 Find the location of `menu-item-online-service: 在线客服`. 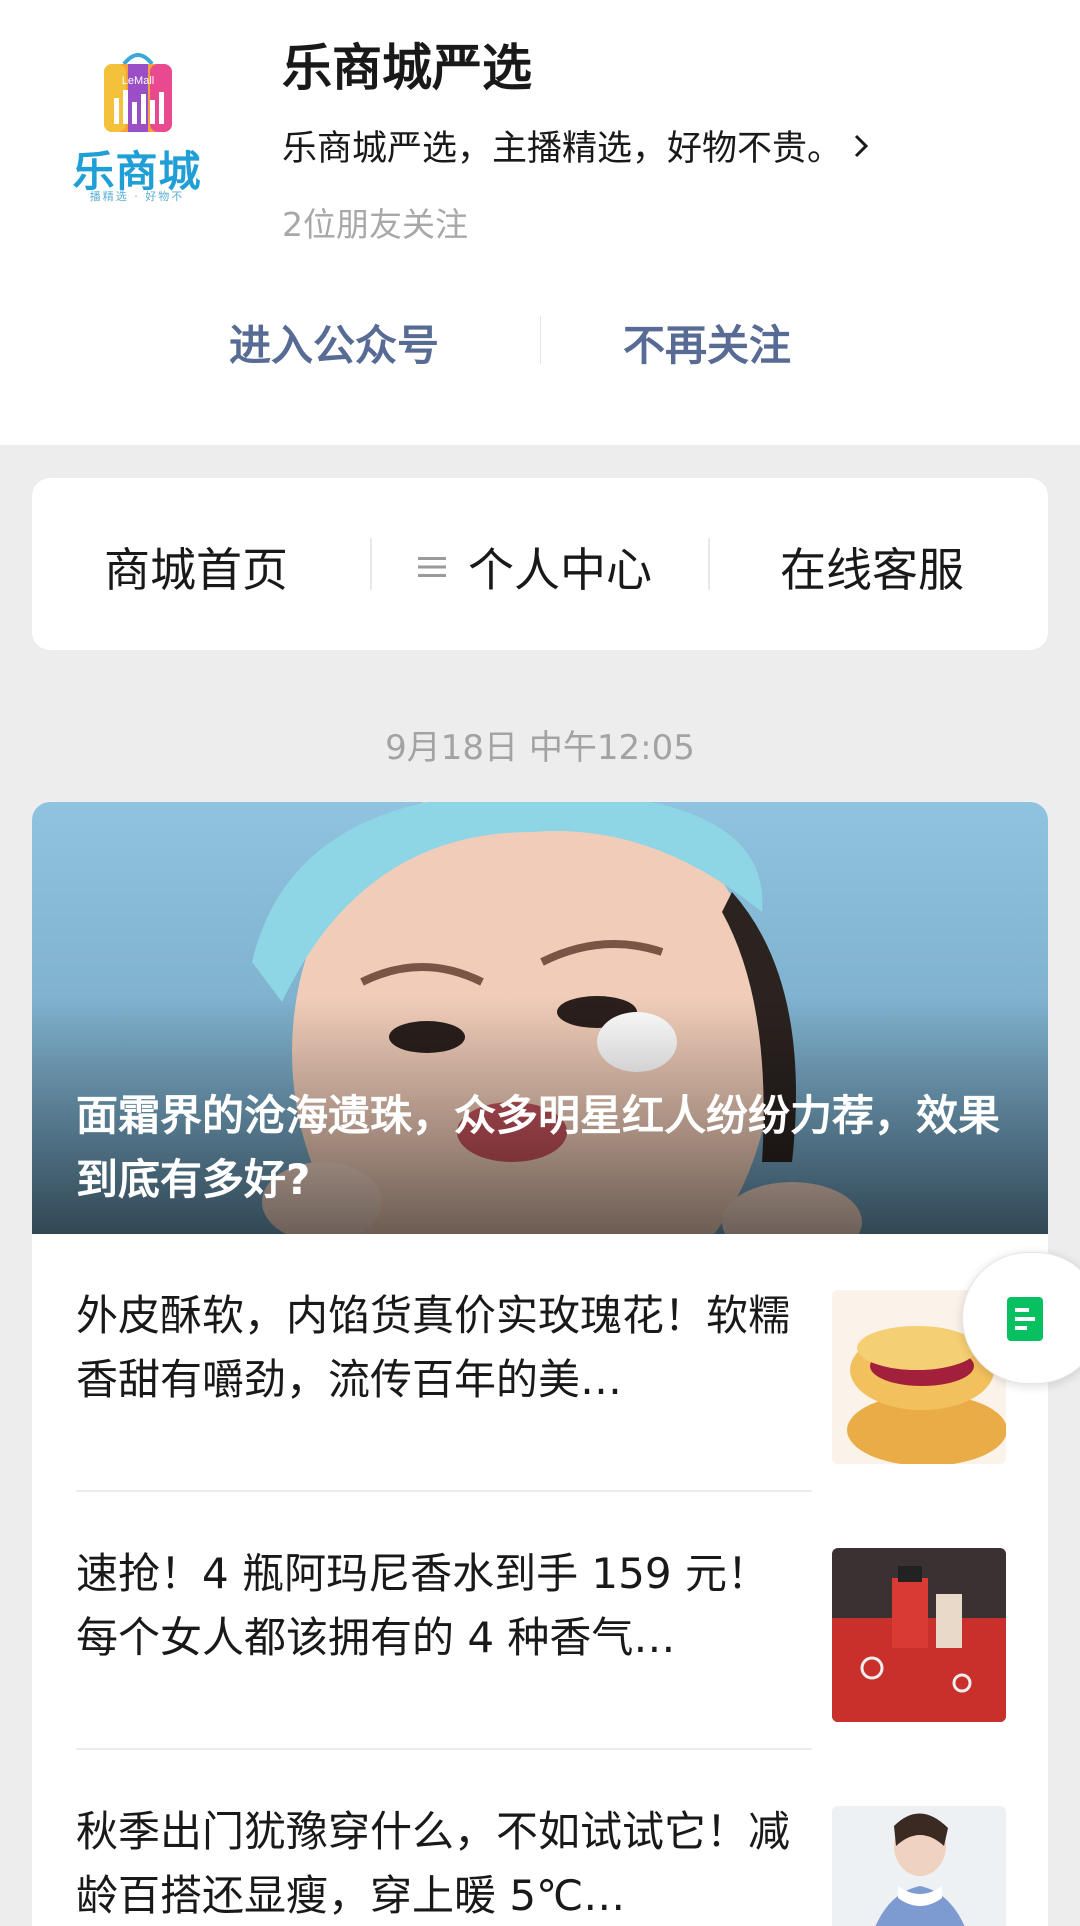

menu-item-online-service: 在线客服 is located at coordinates (872, 567).